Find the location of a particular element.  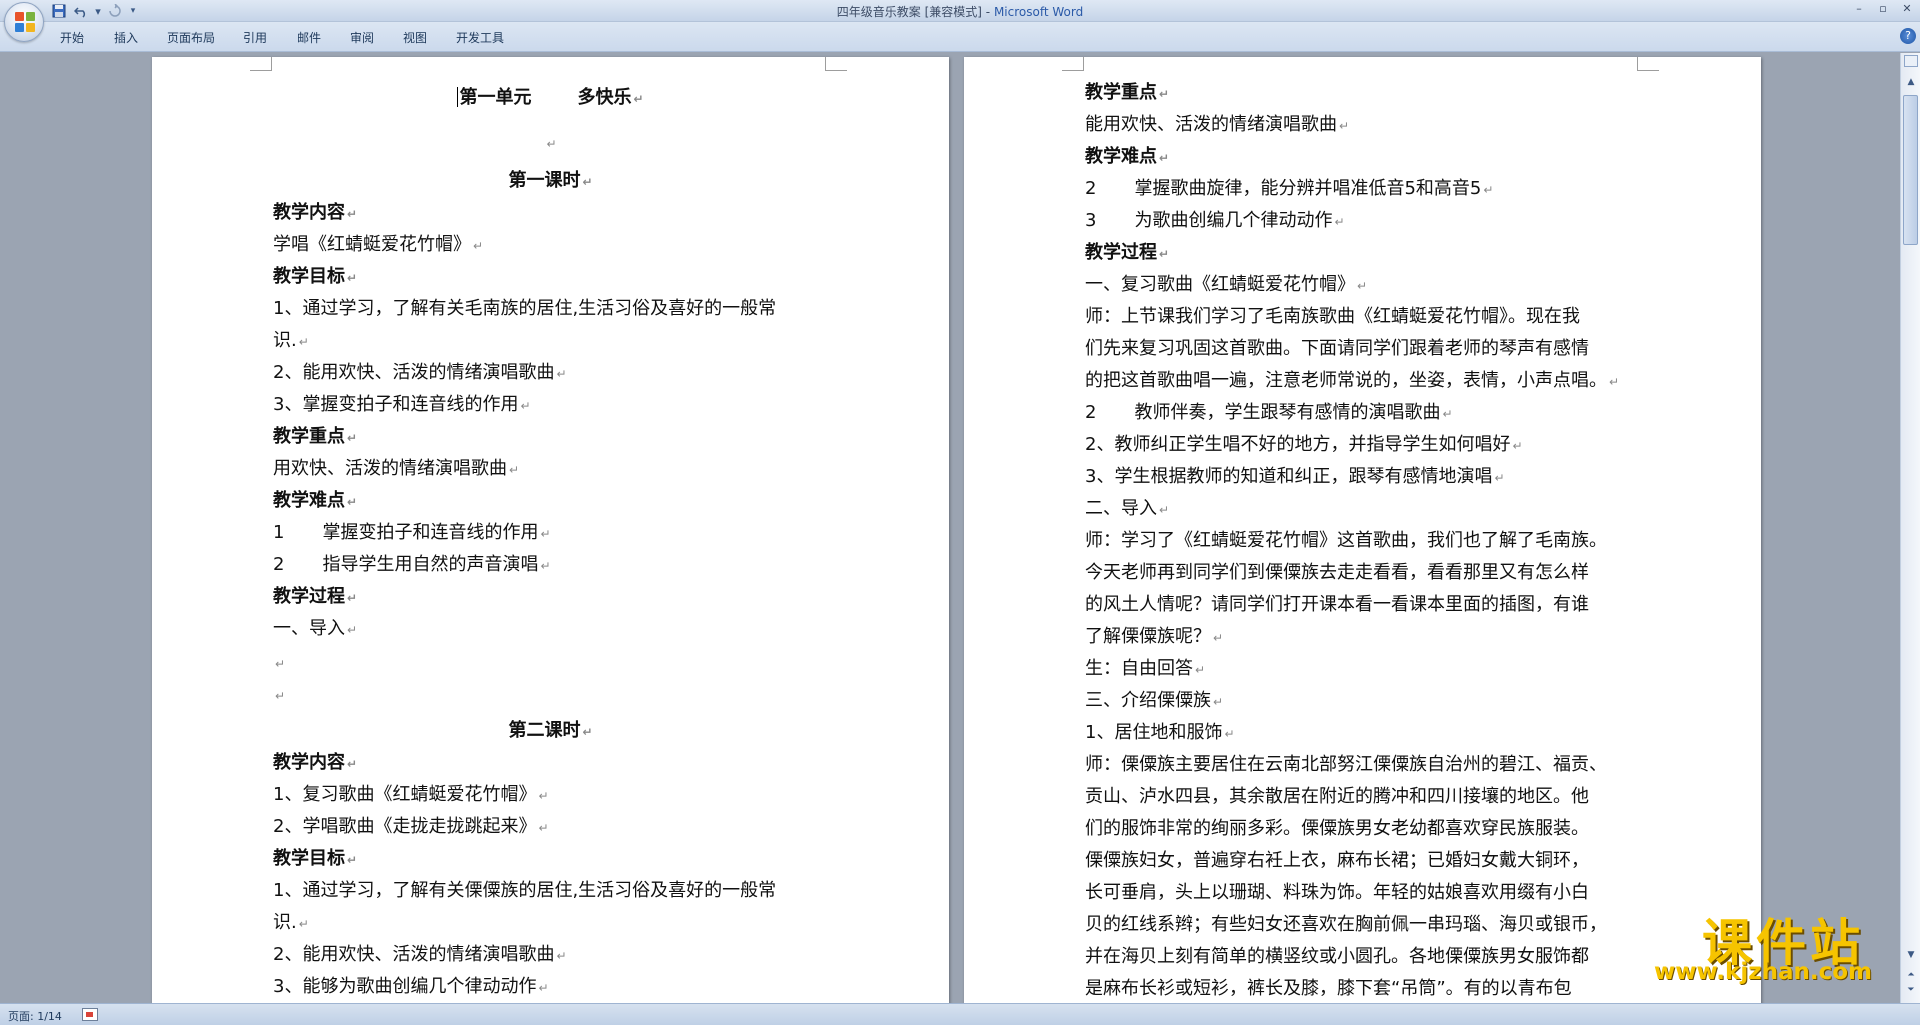

paragraph-text: 们先来复习巩固这首歌曲。下面请同学们跟着老师的琴声有感情 is located at coordinates (1337, 348).